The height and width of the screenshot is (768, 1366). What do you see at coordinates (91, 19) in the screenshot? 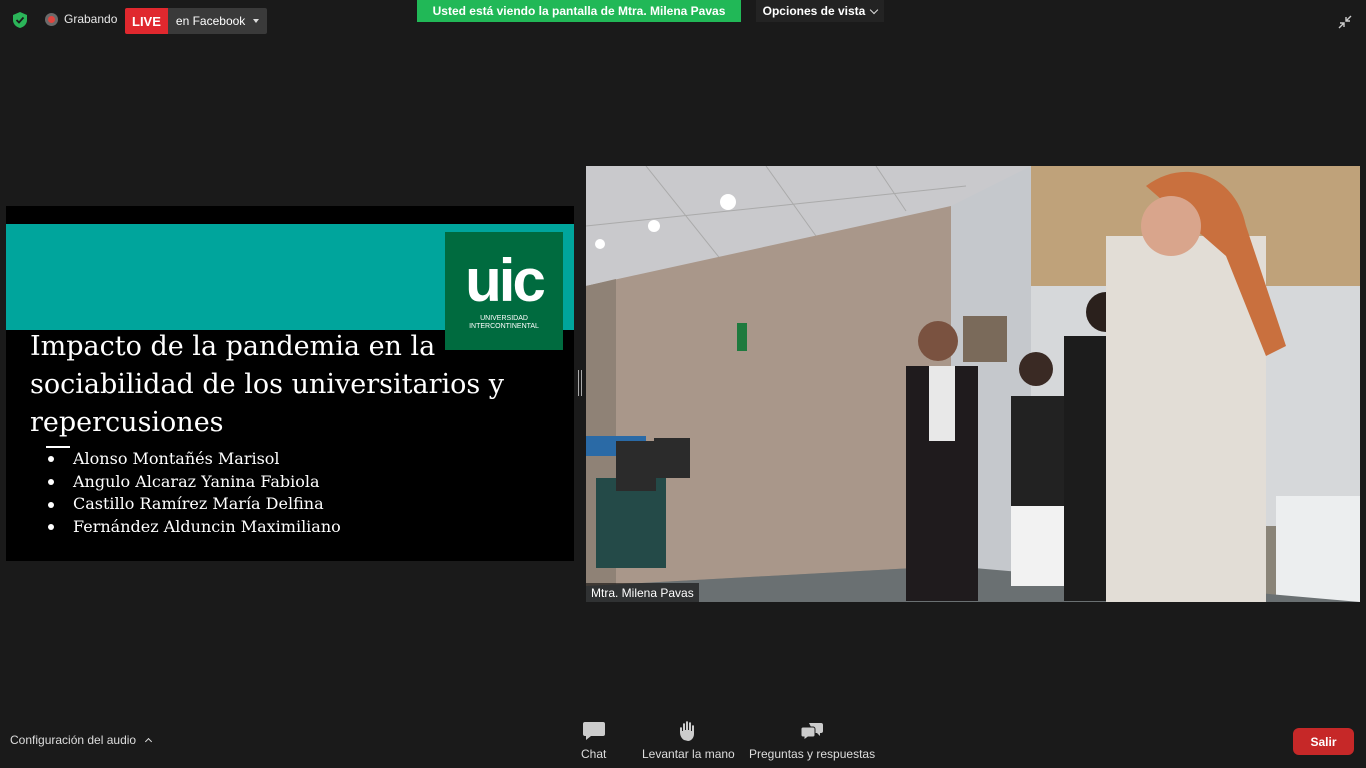
I see `recording-label: Grabando` at bounding box center [91, 19].